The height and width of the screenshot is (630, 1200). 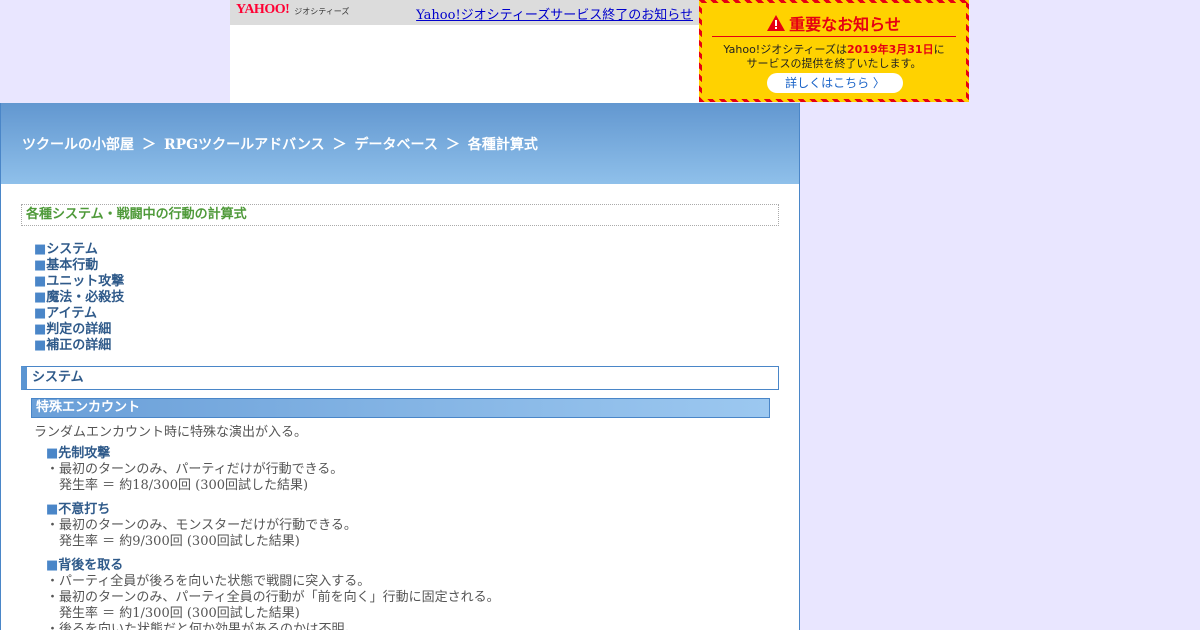 I want to click on geocities-label: ジオシティーズ, so click(x=322, y=11).